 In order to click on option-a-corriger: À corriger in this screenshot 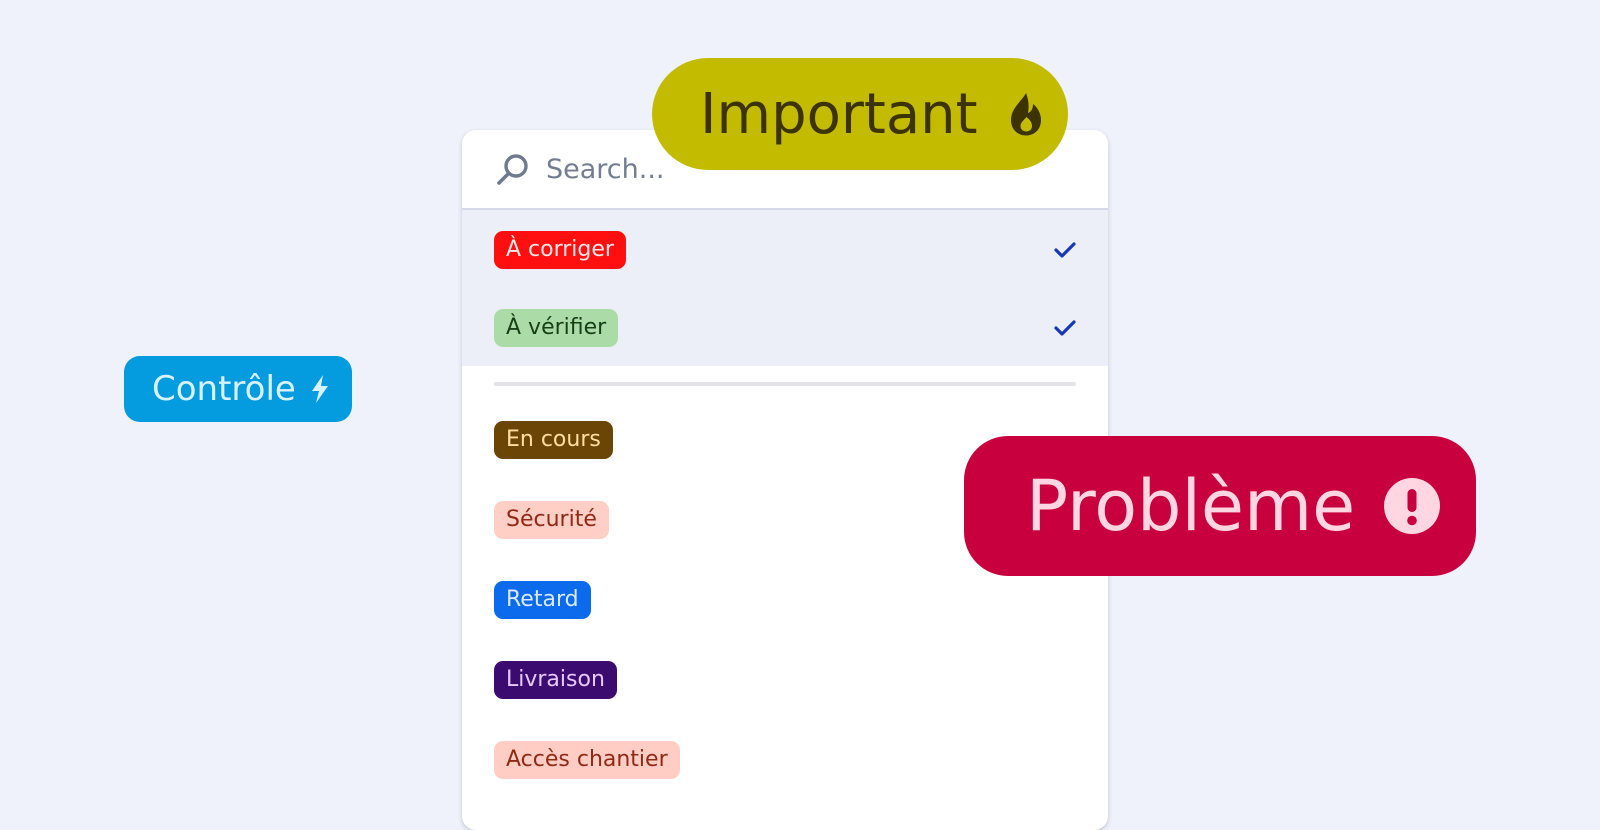, I will do `click(785, 250)`.